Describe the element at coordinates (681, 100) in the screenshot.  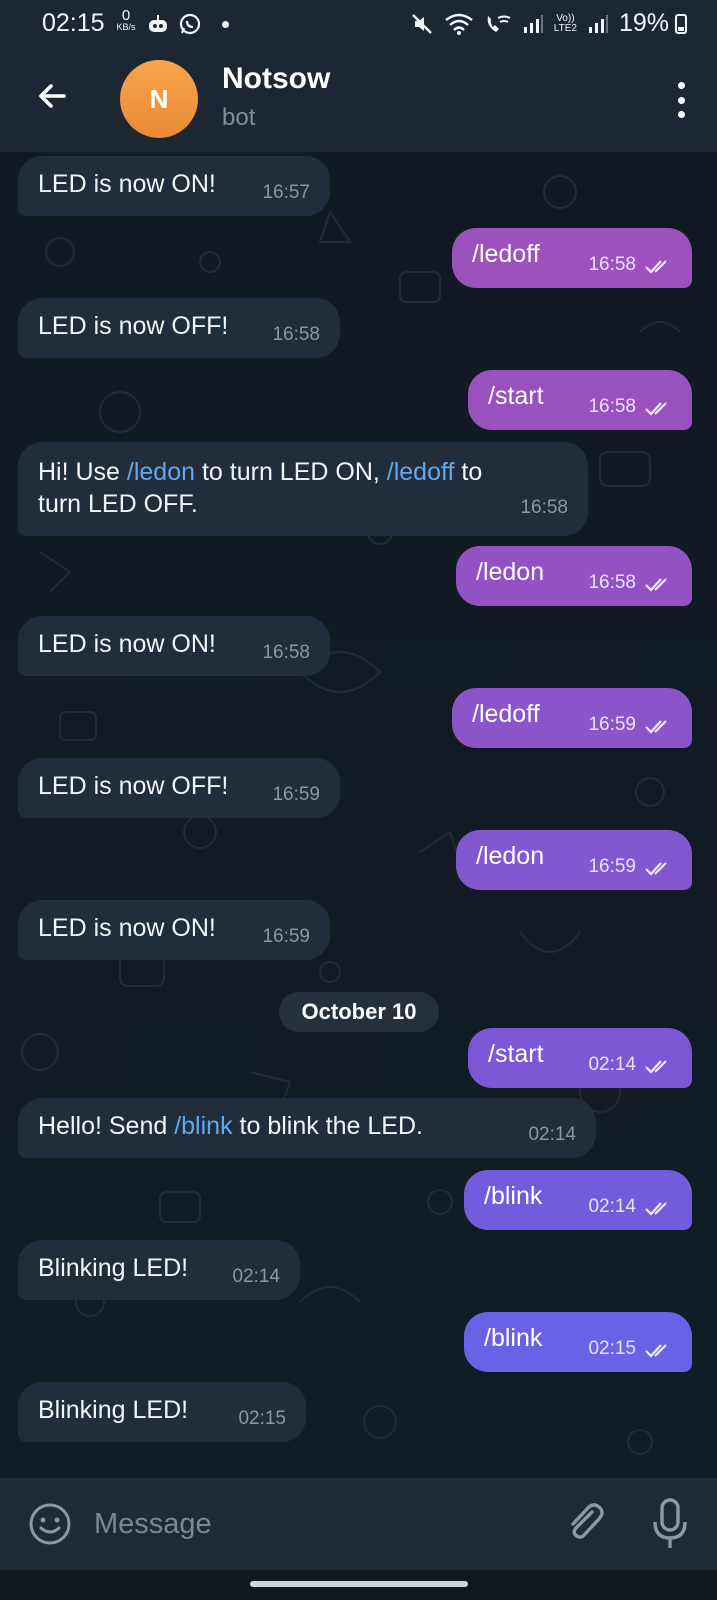
I see `more-options-icon` at that location.